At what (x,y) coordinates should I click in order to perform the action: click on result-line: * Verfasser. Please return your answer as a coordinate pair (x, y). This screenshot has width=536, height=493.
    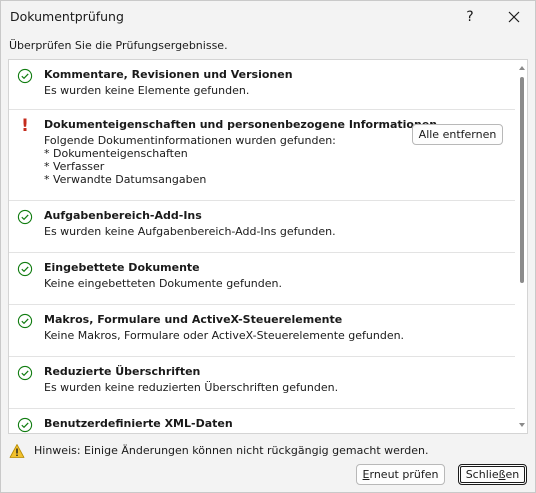
    Looking at the image, I should click on (74, 166).